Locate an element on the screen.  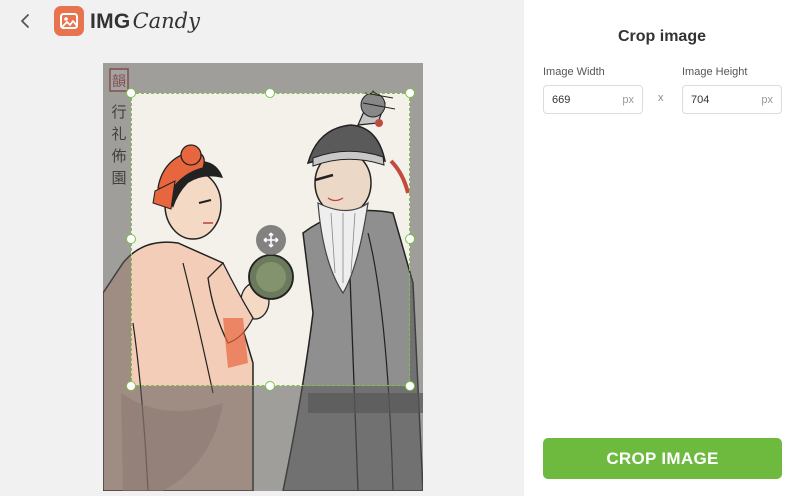
back-button is located at coordinates (25, 21).